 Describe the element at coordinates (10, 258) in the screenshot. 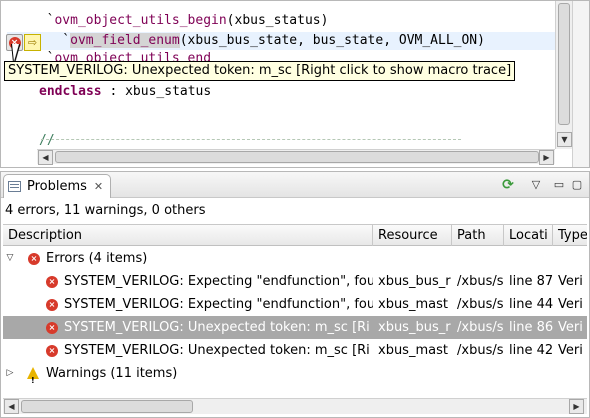

I see `expand-toggle-icon: ▽` at that location.